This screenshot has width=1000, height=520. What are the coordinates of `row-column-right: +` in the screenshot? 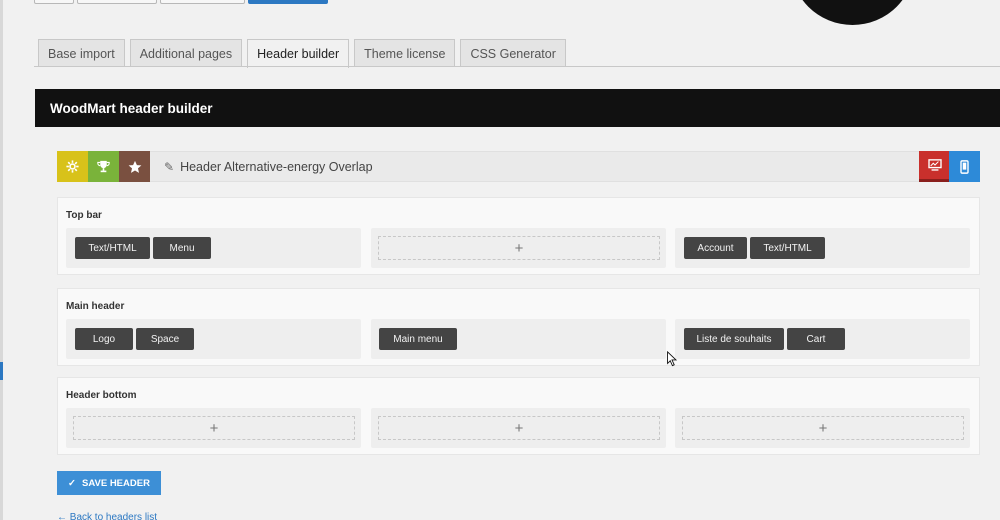 It's located at (822, 428).